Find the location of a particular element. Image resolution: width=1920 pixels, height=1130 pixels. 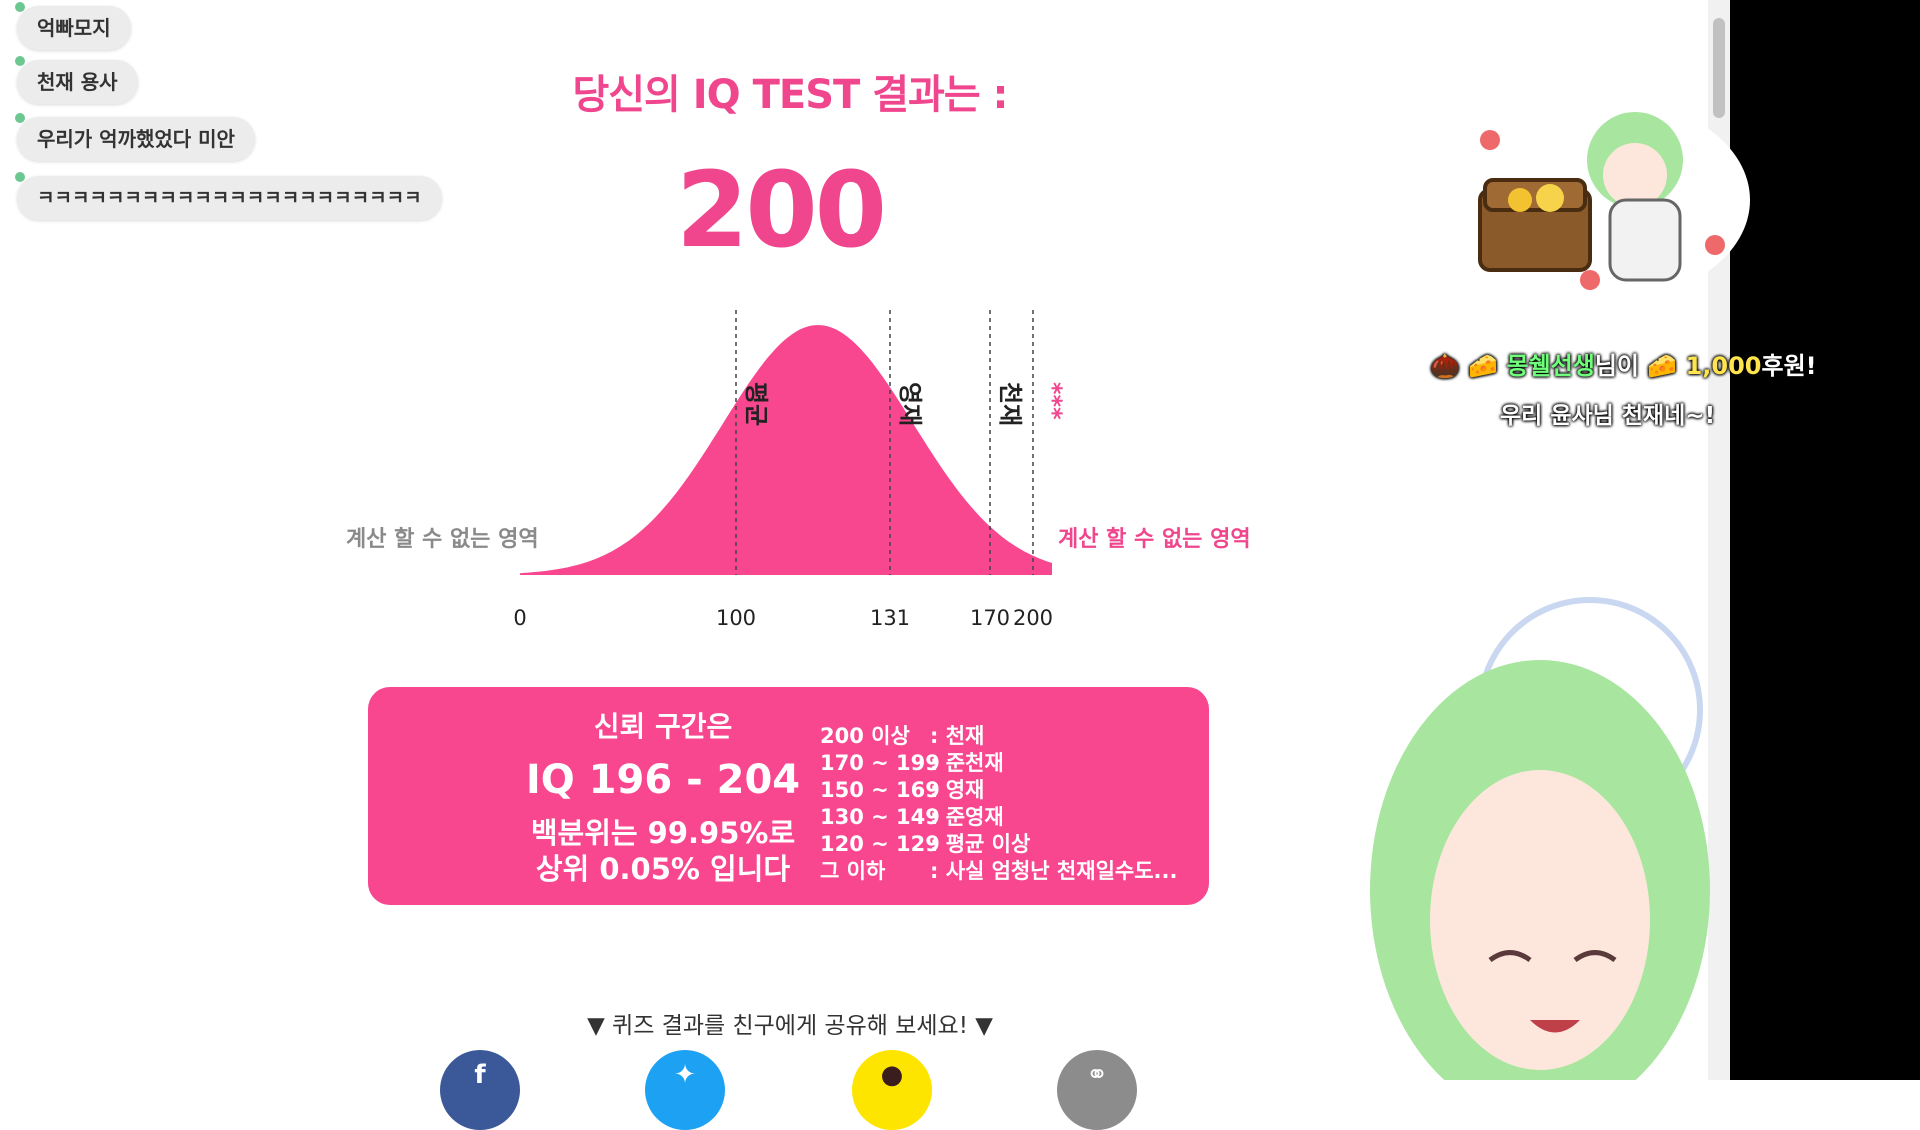

donation-amount: 1,000 is located at coordinates (1723, 366).